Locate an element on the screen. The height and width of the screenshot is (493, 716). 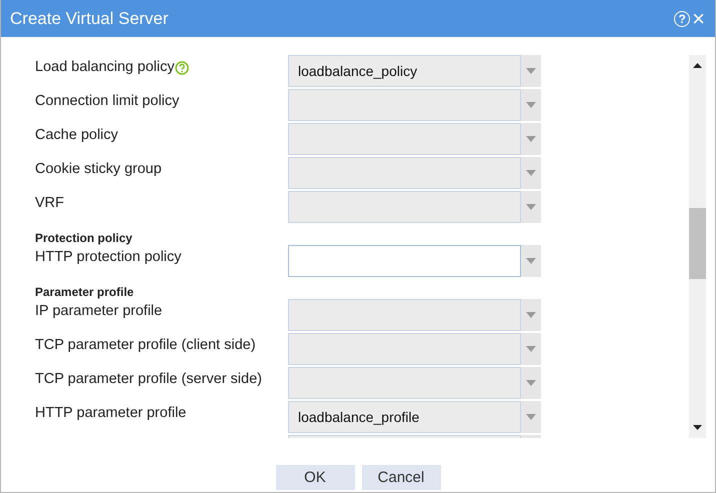
field-label: TCP parameter profile (client side) is located at coordinates (145, 345).